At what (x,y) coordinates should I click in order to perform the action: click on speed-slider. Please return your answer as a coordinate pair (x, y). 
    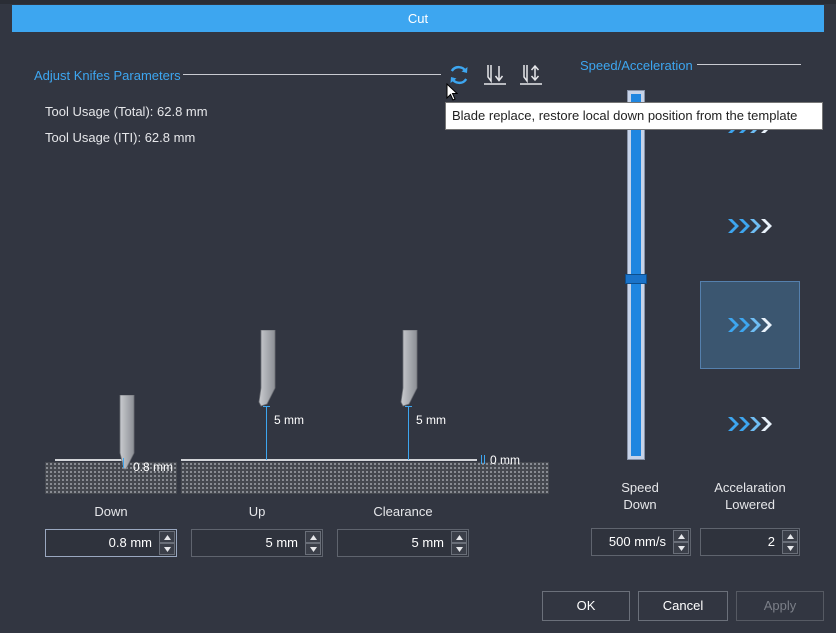
    Looking at the image, I should click on (636, 275).